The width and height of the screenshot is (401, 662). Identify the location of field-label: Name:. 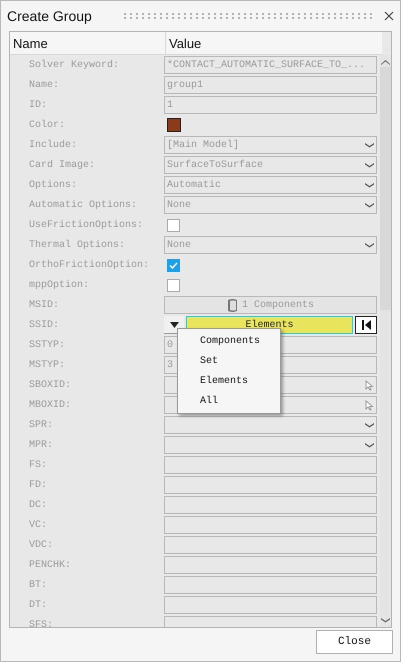
(44, 85).